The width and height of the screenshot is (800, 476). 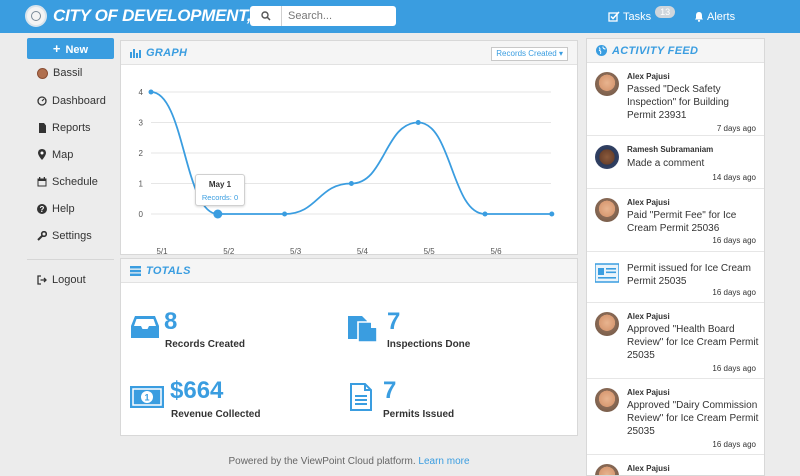 I want to click on stat-label: Permits Issued, so click(x=419, y=414).